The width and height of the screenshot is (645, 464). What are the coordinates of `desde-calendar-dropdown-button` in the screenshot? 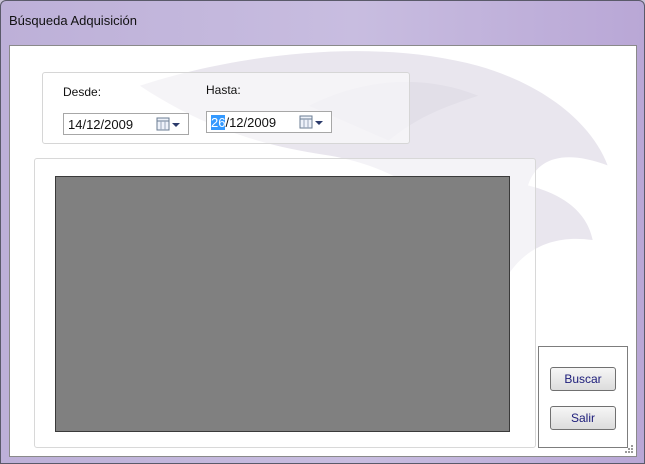 It's located at (170, 124).